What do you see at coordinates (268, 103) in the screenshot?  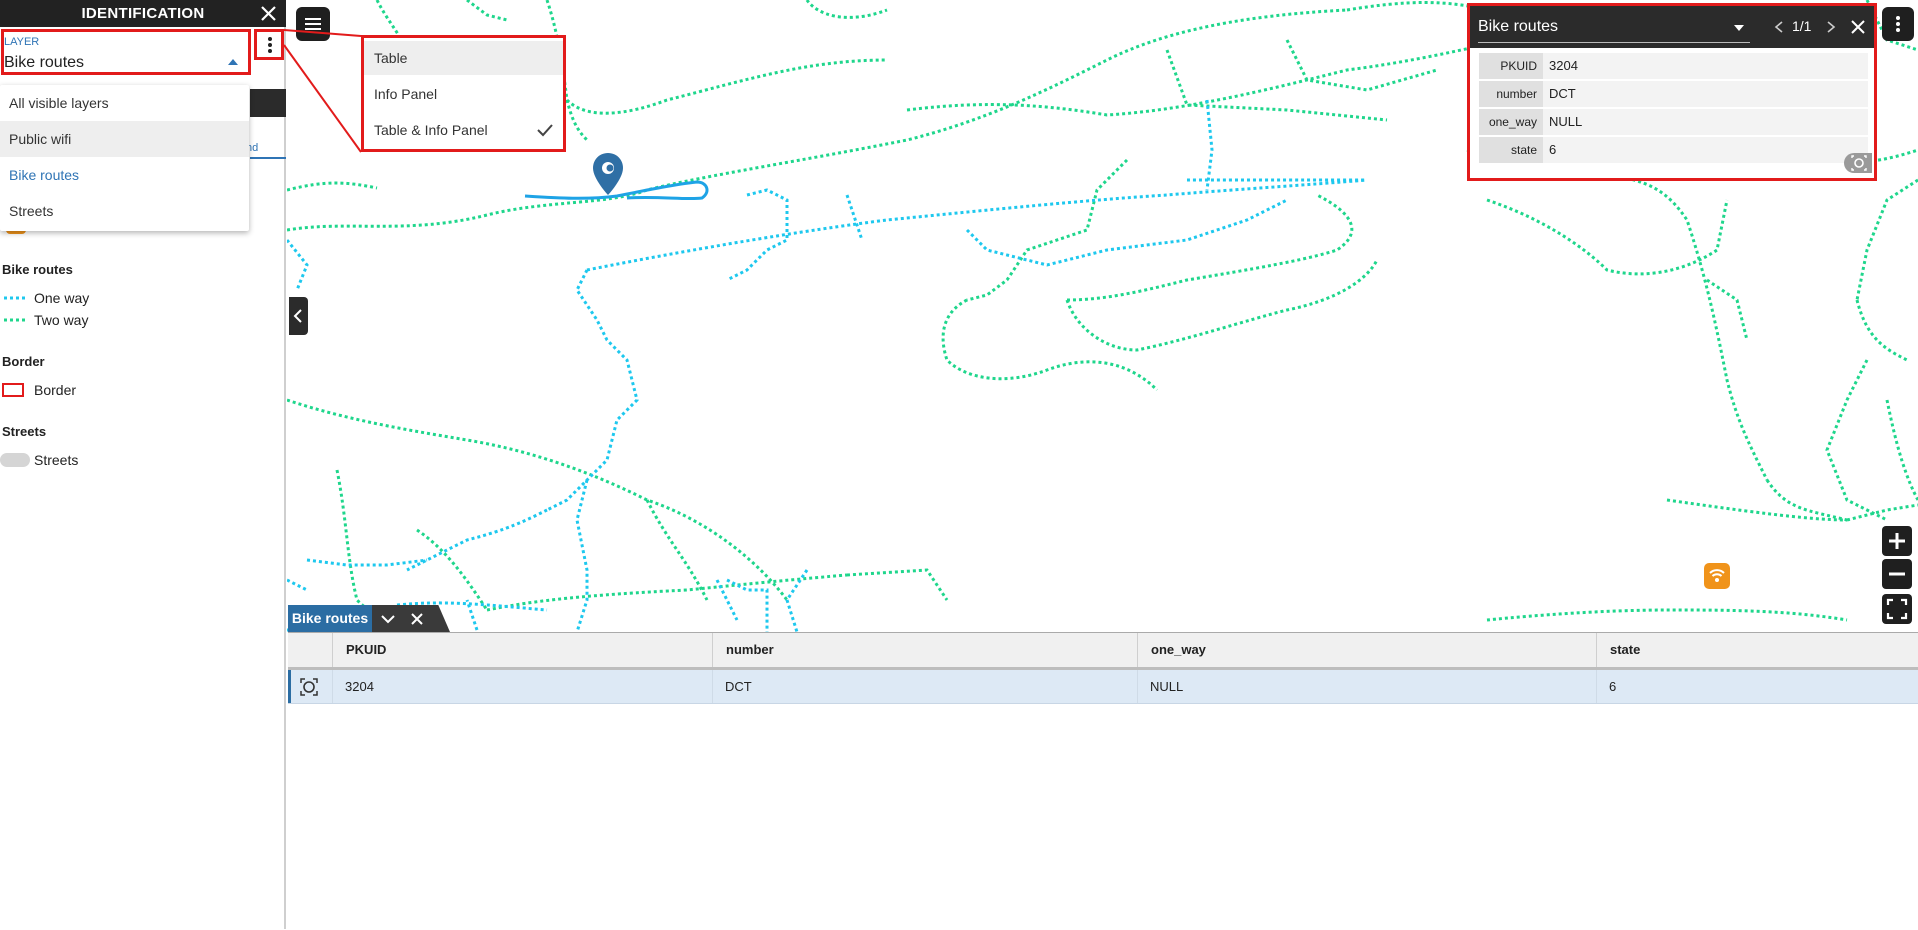 I see `sidebar-tab-bar` at bounding box center [268, 103].